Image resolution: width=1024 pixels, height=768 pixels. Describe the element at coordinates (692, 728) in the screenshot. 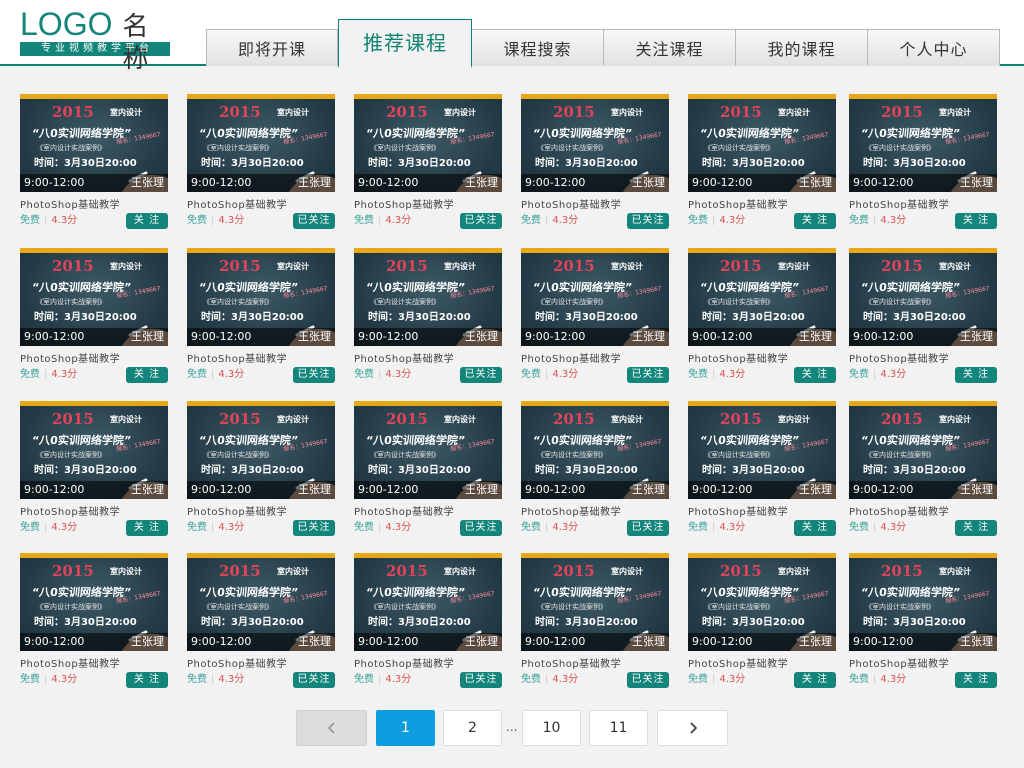

I see `next-page-button` at that location.